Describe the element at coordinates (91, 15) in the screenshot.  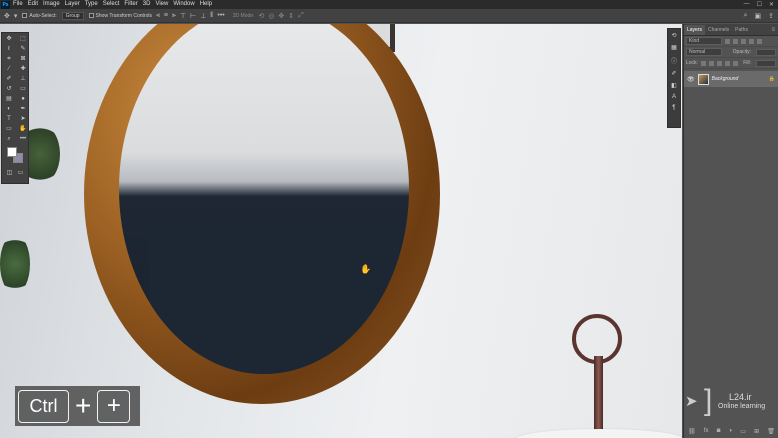
I see `show-transform-checkbox` at that location.